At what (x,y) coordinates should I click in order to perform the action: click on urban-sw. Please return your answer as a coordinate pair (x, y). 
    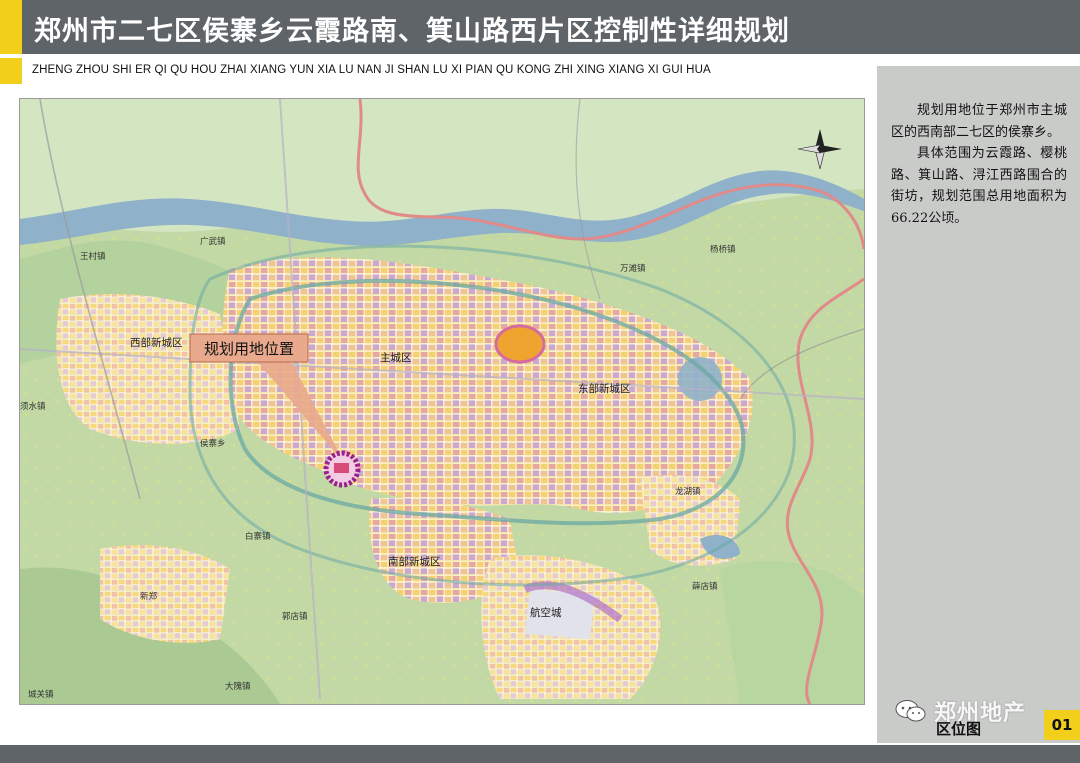
    Looking at the image, I should click on (165, 594).